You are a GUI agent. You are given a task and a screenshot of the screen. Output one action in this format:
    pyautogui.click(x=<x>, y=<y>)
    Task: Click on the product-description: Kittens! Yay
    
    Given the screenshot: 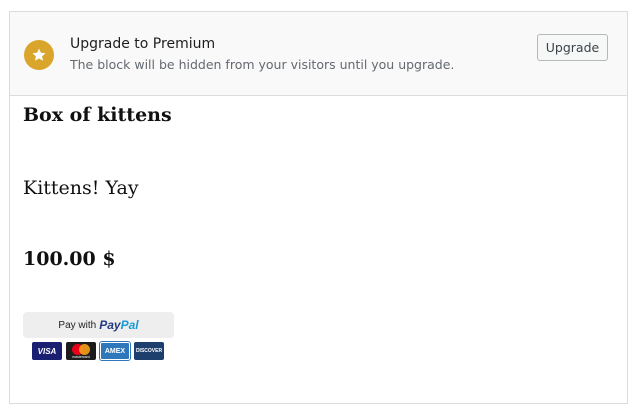 What is the action you would take?
    pyautogui.click(x=81, y=188)
    